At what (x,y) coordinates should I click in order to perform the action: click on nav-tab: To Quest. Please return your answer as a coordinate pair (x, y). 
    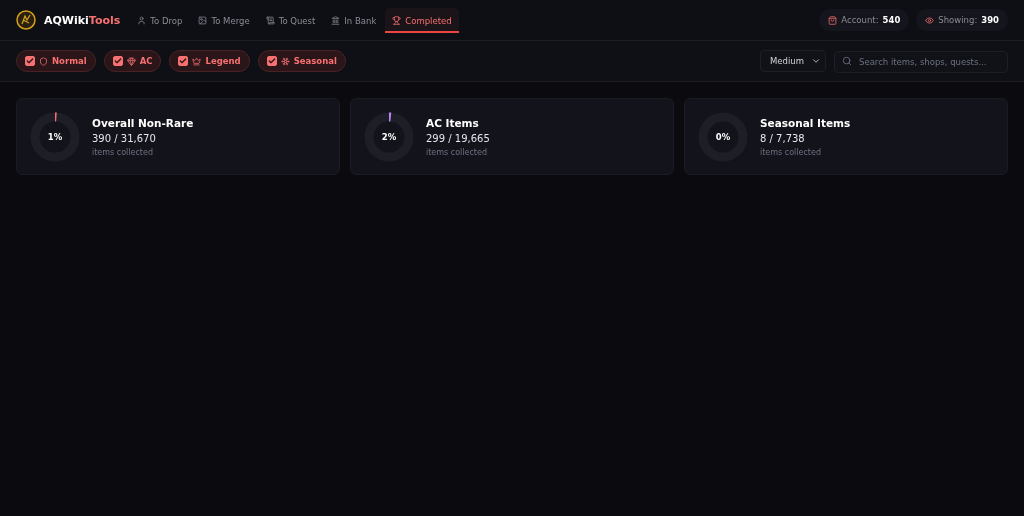
    Looking at the image, I should click on (290, 20).